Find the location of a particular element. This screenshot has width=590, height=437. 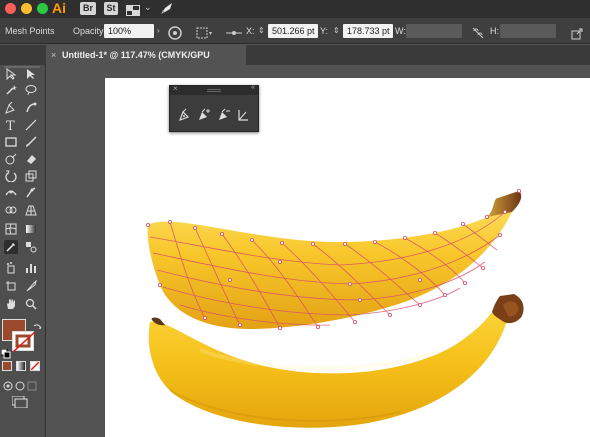

close-panel-icon: × is located at coordinates (175, 88).